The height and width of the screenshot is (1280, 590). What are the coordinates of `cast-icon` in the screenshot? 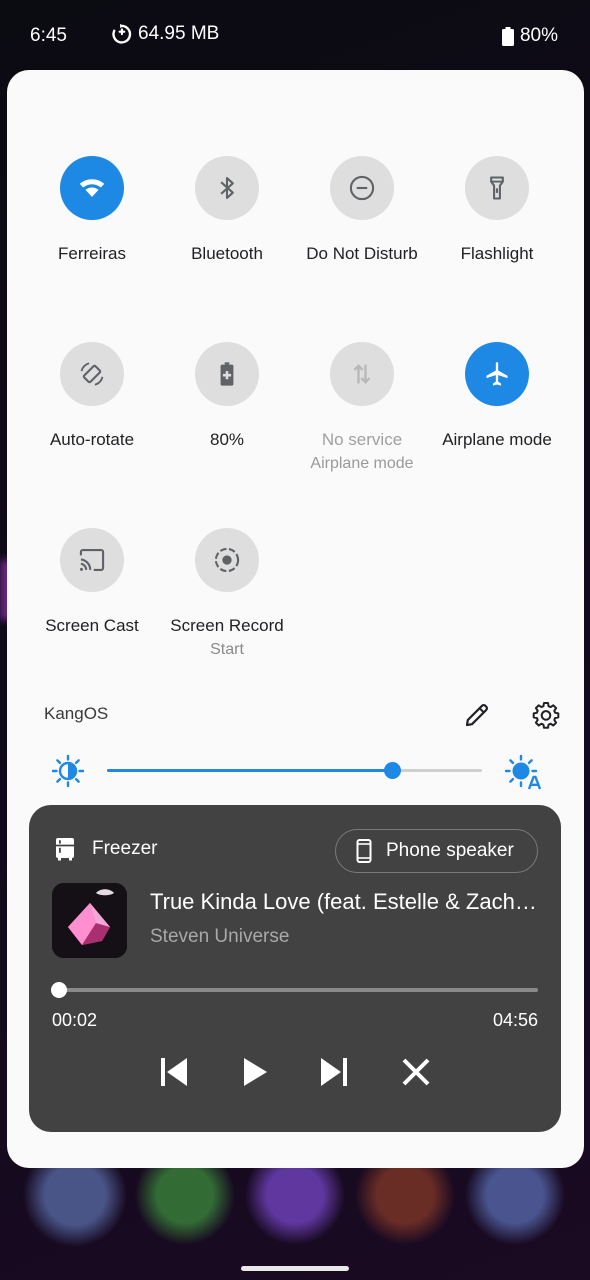 It's located at (92, 560).